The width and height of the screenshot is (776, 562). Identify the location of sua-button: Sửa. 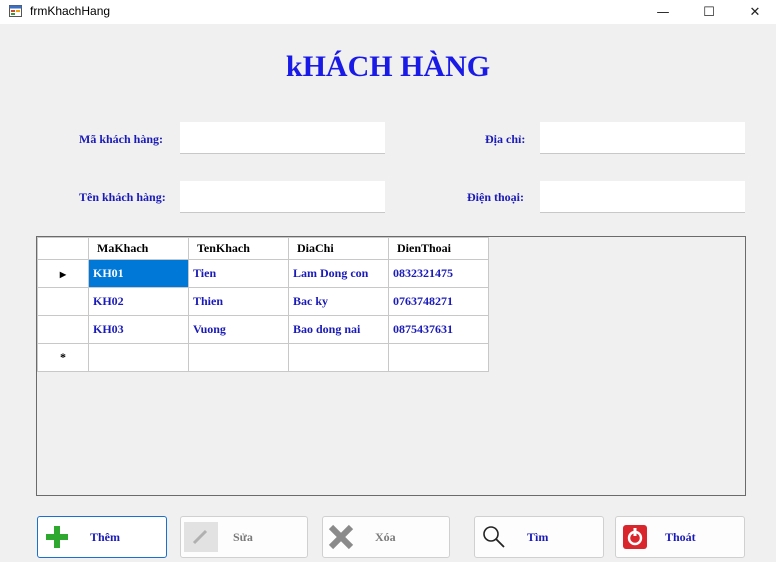
(244, 537).